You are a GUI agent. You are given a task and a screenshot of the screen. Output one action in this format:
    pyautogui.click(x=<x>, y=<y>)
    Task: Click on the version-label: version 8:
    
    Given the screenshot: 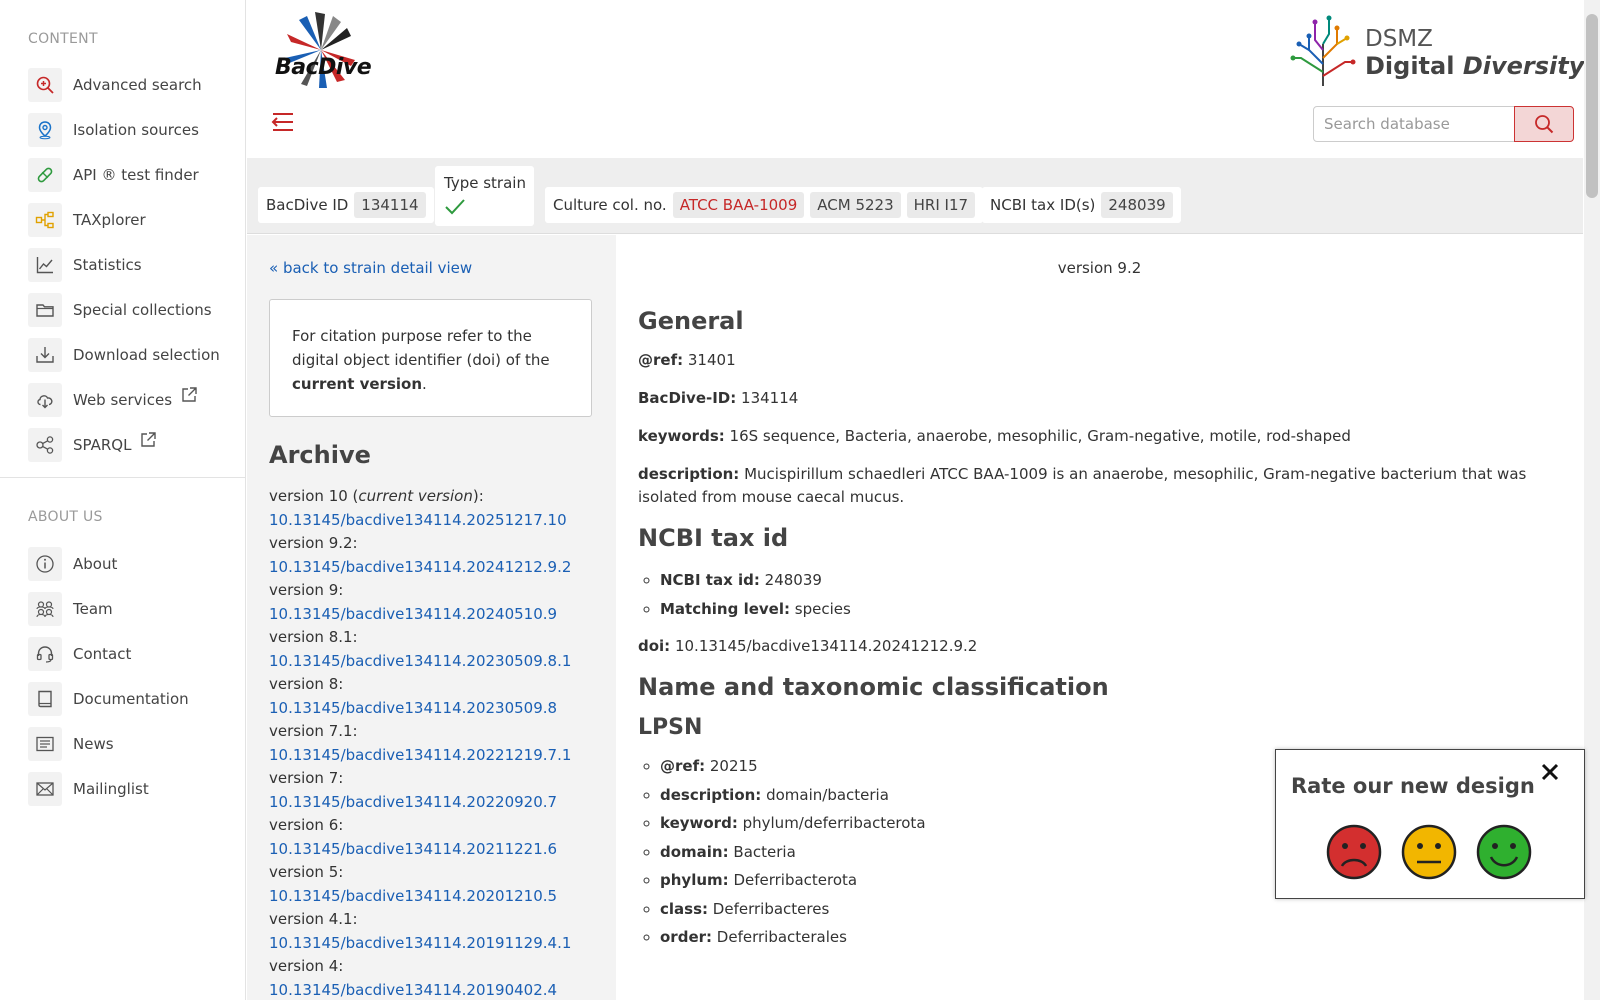 What is the action you would take?
    pyautogui.click(x=306, y=684)
    